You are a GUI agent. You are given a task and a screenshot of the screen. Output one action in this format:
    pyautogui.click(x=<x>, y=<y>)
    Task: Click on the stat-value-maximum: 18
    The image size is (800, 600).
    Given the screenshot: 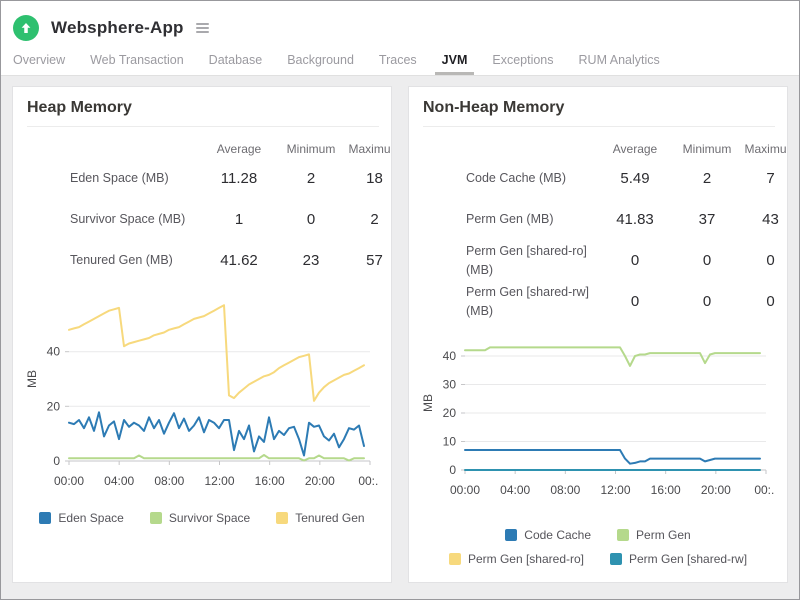 What is the action you would take?
    pyautogui.click(x=374, y=178)
    